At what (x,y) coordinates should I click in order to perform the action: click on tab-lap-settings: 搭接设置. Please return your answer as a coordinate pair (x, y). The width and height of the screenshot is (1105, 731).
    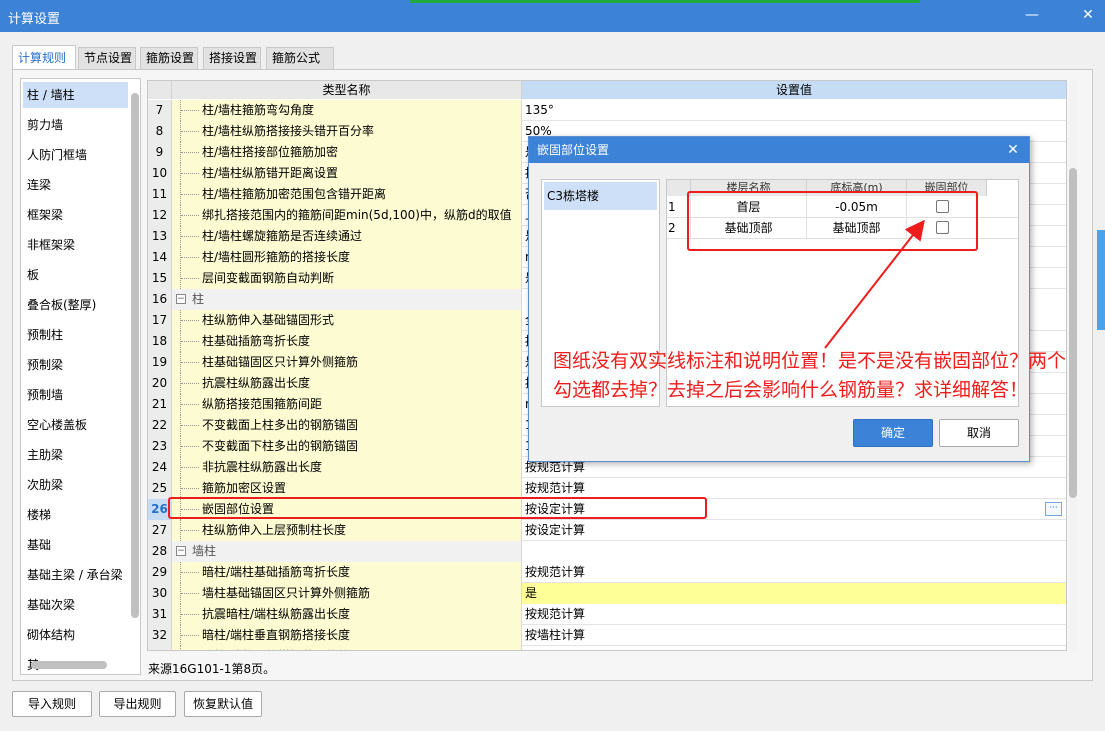
    Looking at the image, I should click on (232, 58).